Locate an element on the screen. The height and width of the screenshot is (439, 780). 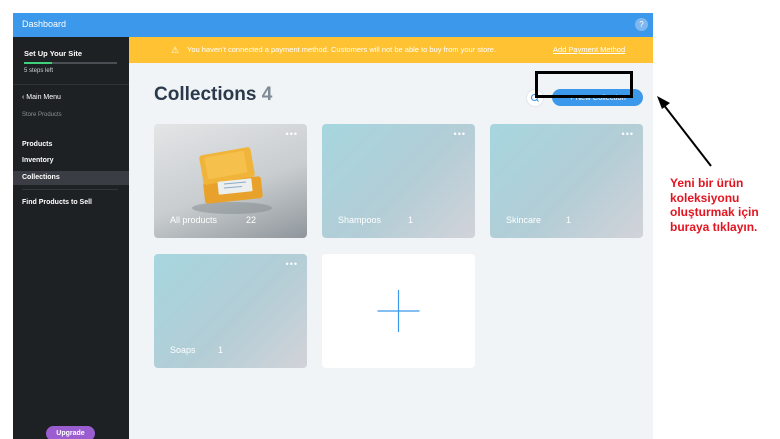
sidebar-item-collections: Collections is located at coordinates (71, 178).